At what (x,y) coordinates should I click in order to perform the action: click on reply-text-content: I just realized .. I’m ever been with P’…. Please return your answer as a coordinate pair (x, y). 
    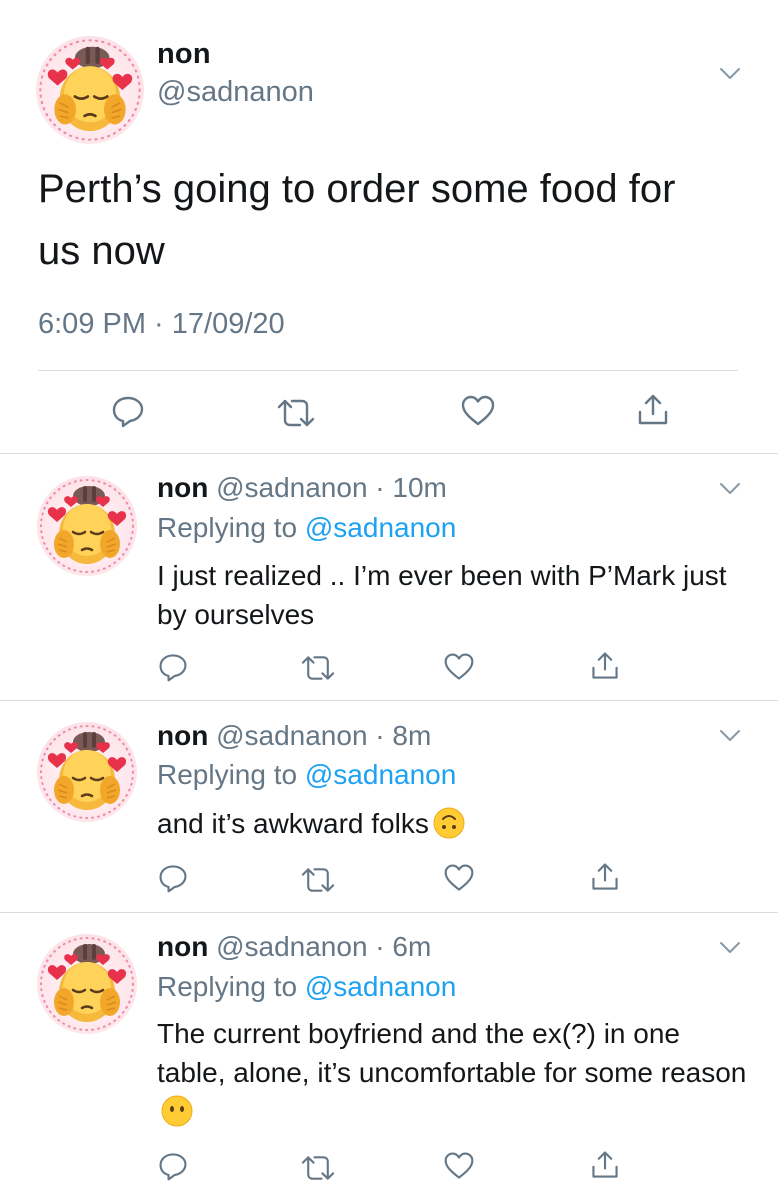
    Looking at the image, I should click on (442, 595).